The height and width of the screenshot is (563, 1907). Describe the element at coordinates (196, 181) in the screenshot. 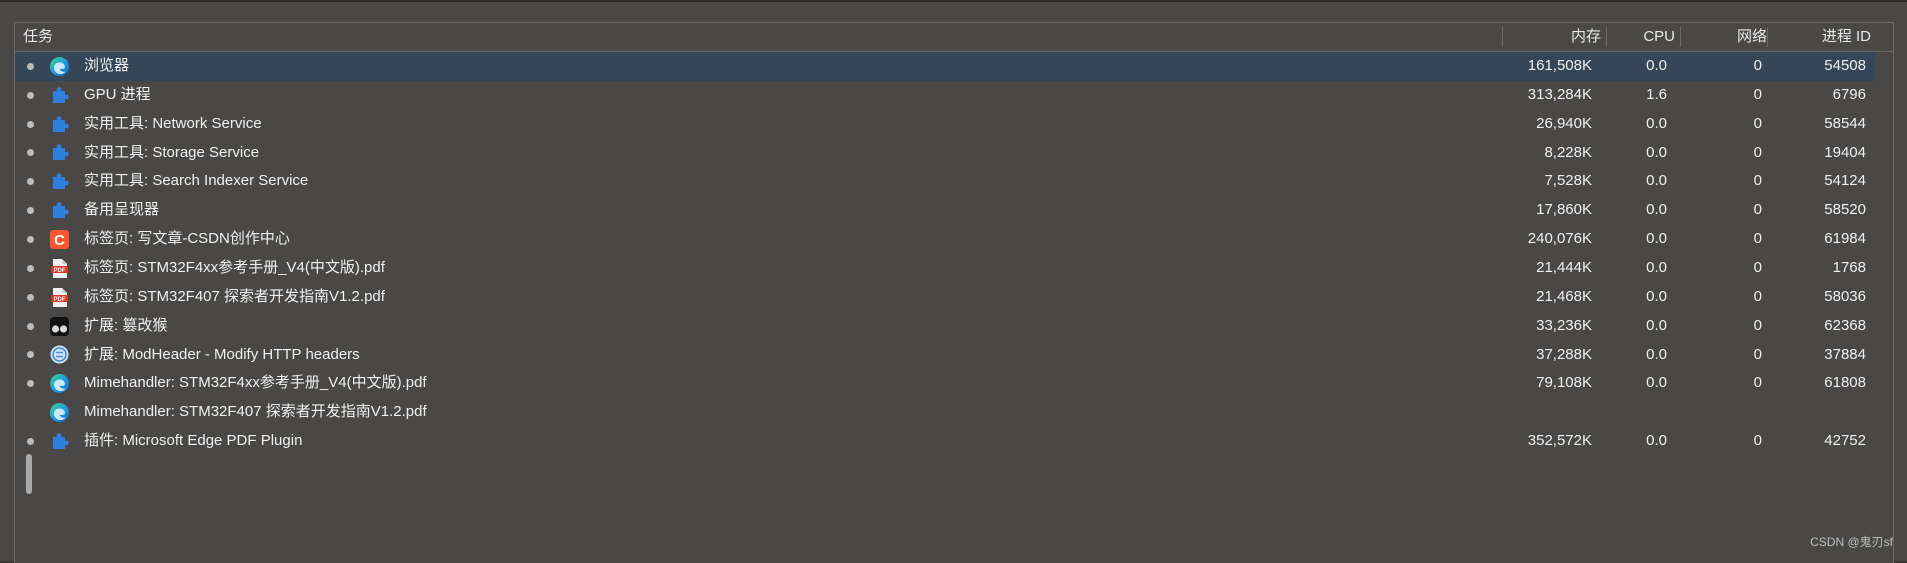

I see `task-name: 实用工具: Search Indexer Service` at that location.